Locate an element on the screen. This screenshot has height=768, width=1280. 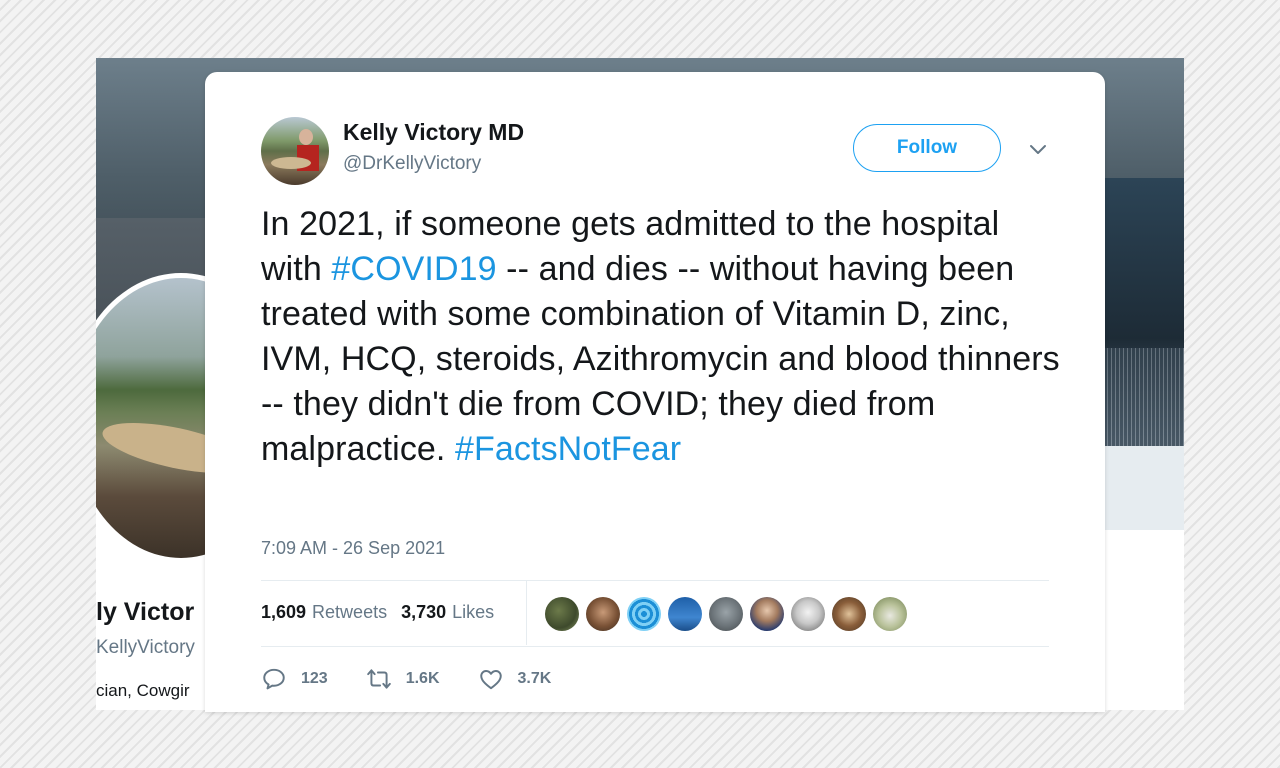
tweet-actions: 123 1.6K 3.7K is located at coordinates (425, 679).